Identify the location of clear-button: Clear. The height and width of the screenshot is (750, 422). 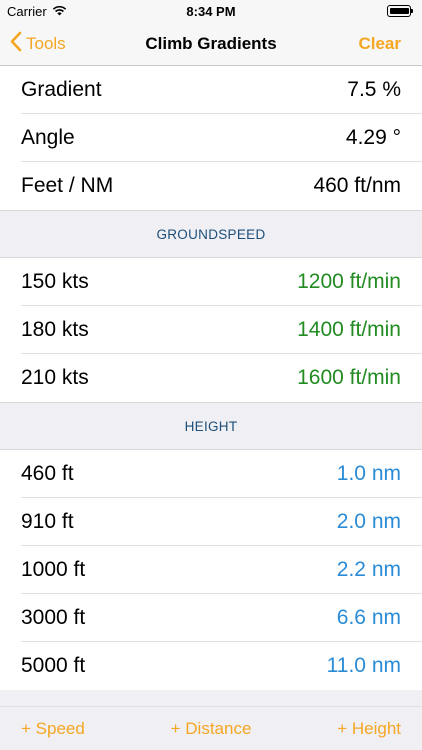
(379, 44).